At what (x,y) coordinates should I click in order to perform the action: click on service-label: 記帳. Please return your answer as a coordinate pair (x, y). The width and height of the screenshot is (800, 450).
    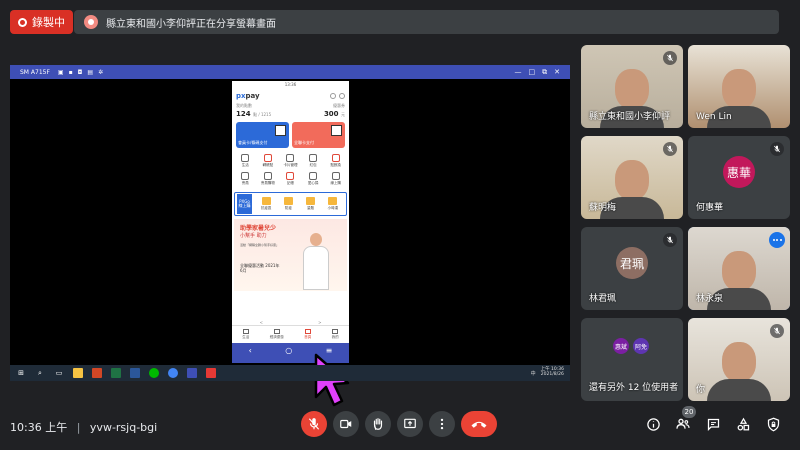
    Looking at the image, I should click on (290, 183).